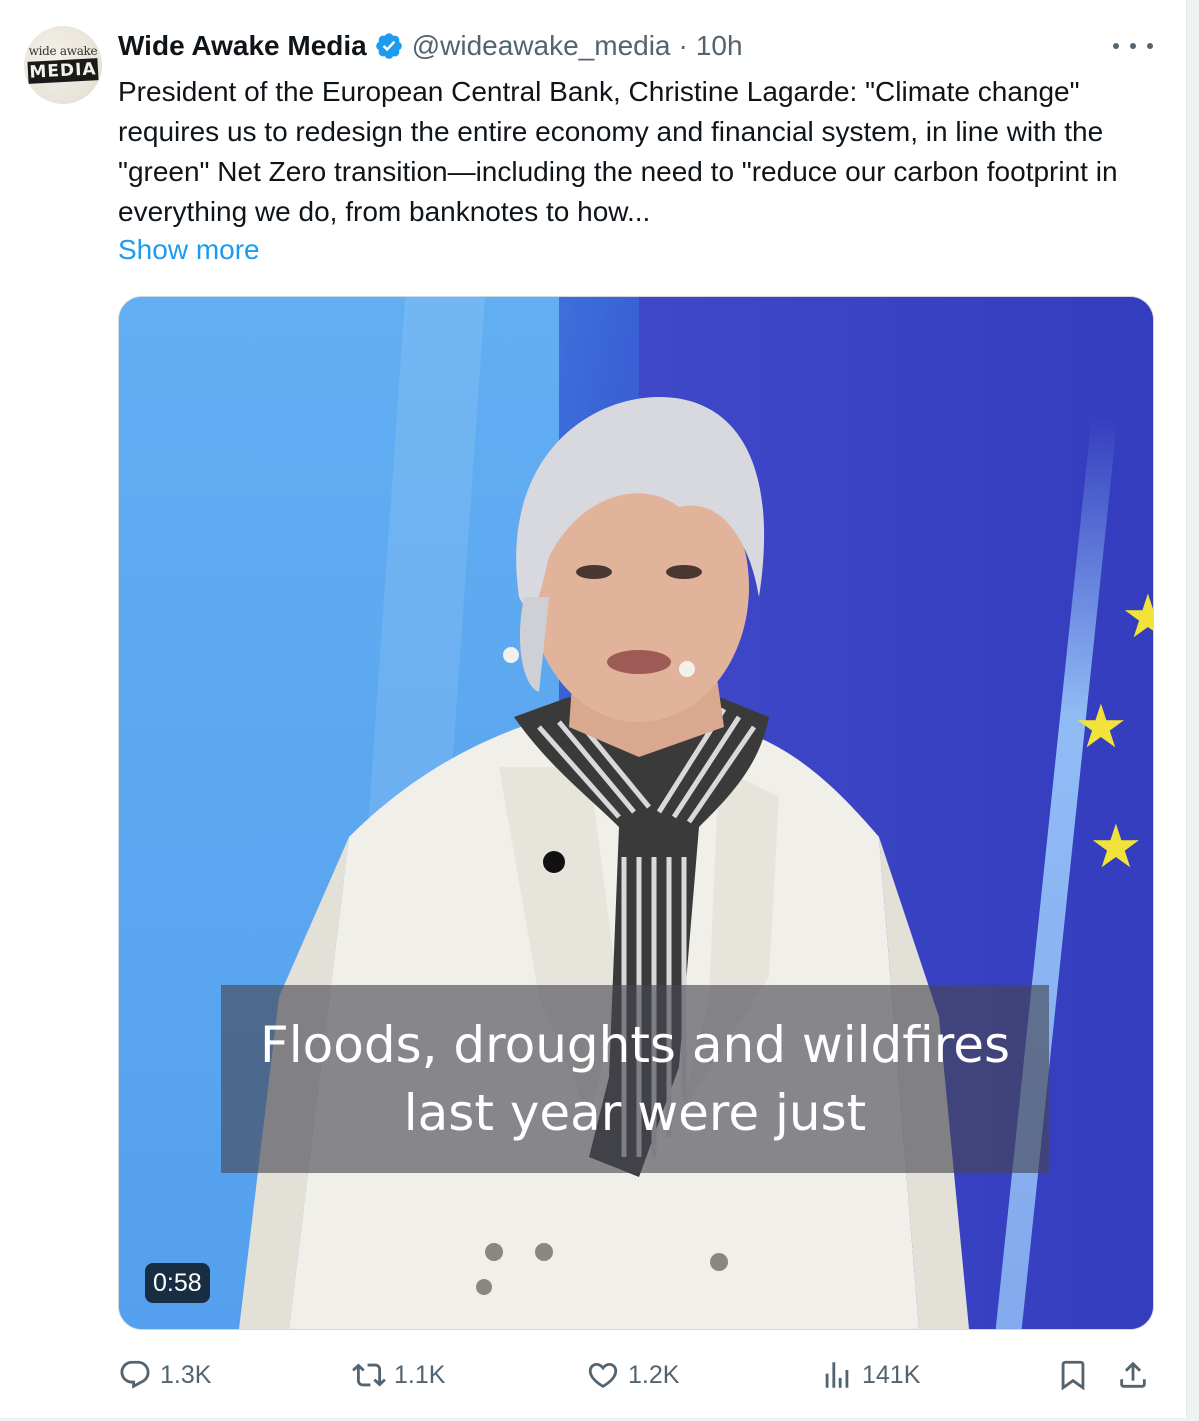 This screenshot has width=1199, height=1421. Describe the element at coordinates (389, 46) in the screenshot. I see `verified-badge-icon` at that location.